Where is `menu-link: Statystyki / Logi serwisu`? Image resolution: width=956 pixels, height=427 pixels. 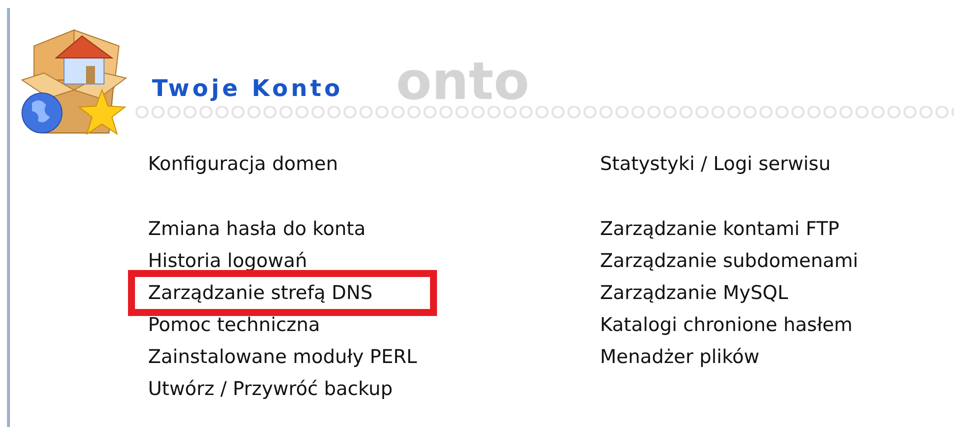 menu-link: Statystyki / Logi serwisu is located at coordinates (715, 164).